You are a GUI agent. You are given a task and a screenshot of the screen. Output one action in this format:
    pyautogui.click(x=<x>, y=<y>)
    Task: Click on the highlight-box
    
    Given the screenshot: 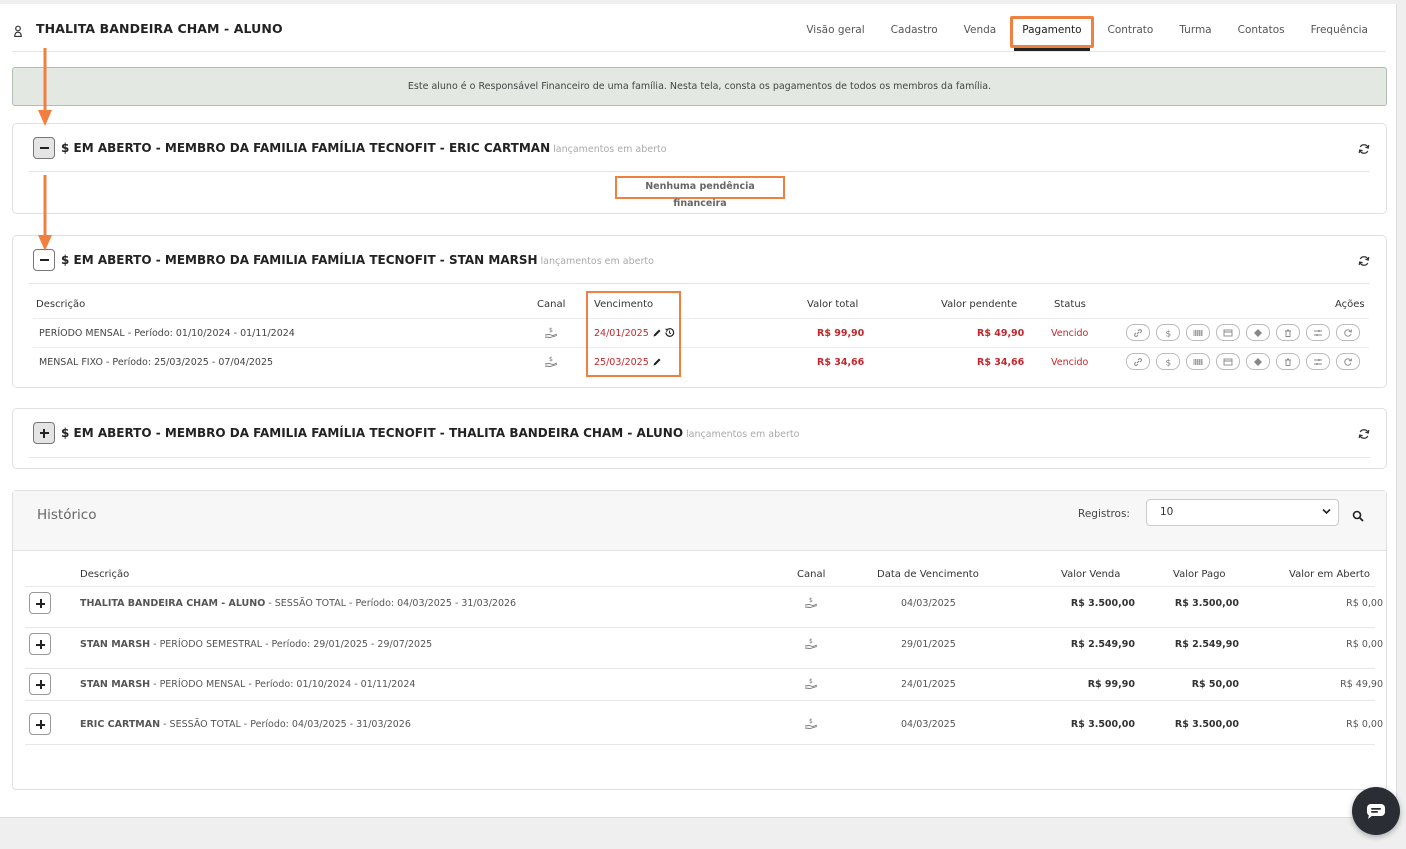 What is the action you would take?
    pyautogui.click(x=633, y=334)
    